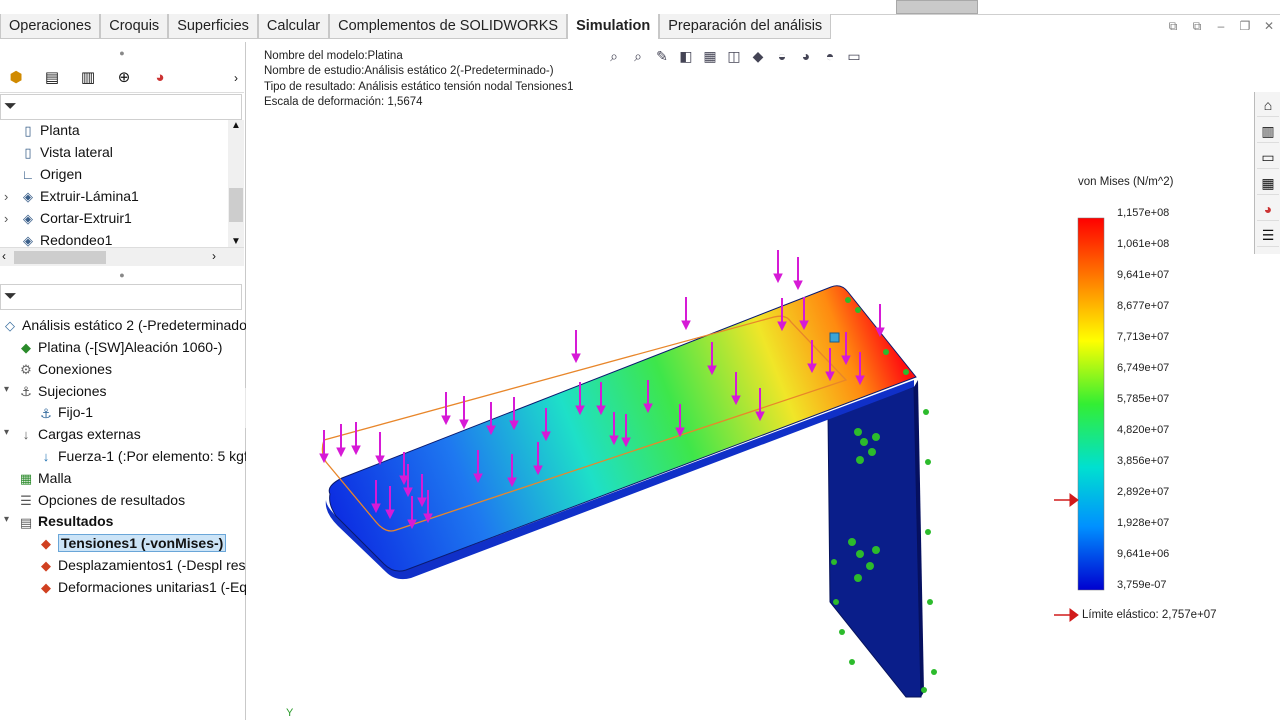  Describe the element at coordinates (49, 130) in the screenshot. I see `feature-tree-item: ▯ Planta` at that location.